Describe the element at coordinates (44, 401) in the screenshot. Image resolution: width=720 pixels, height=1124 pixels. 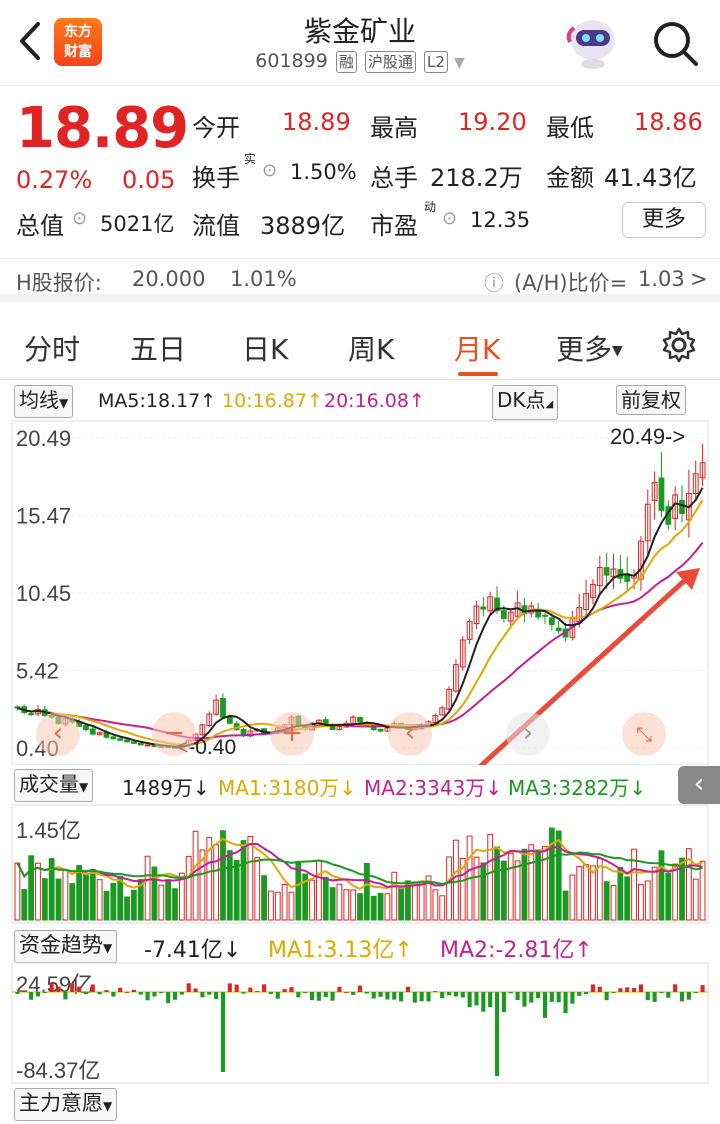
I see `ma-selector: 均线▼` at that location.